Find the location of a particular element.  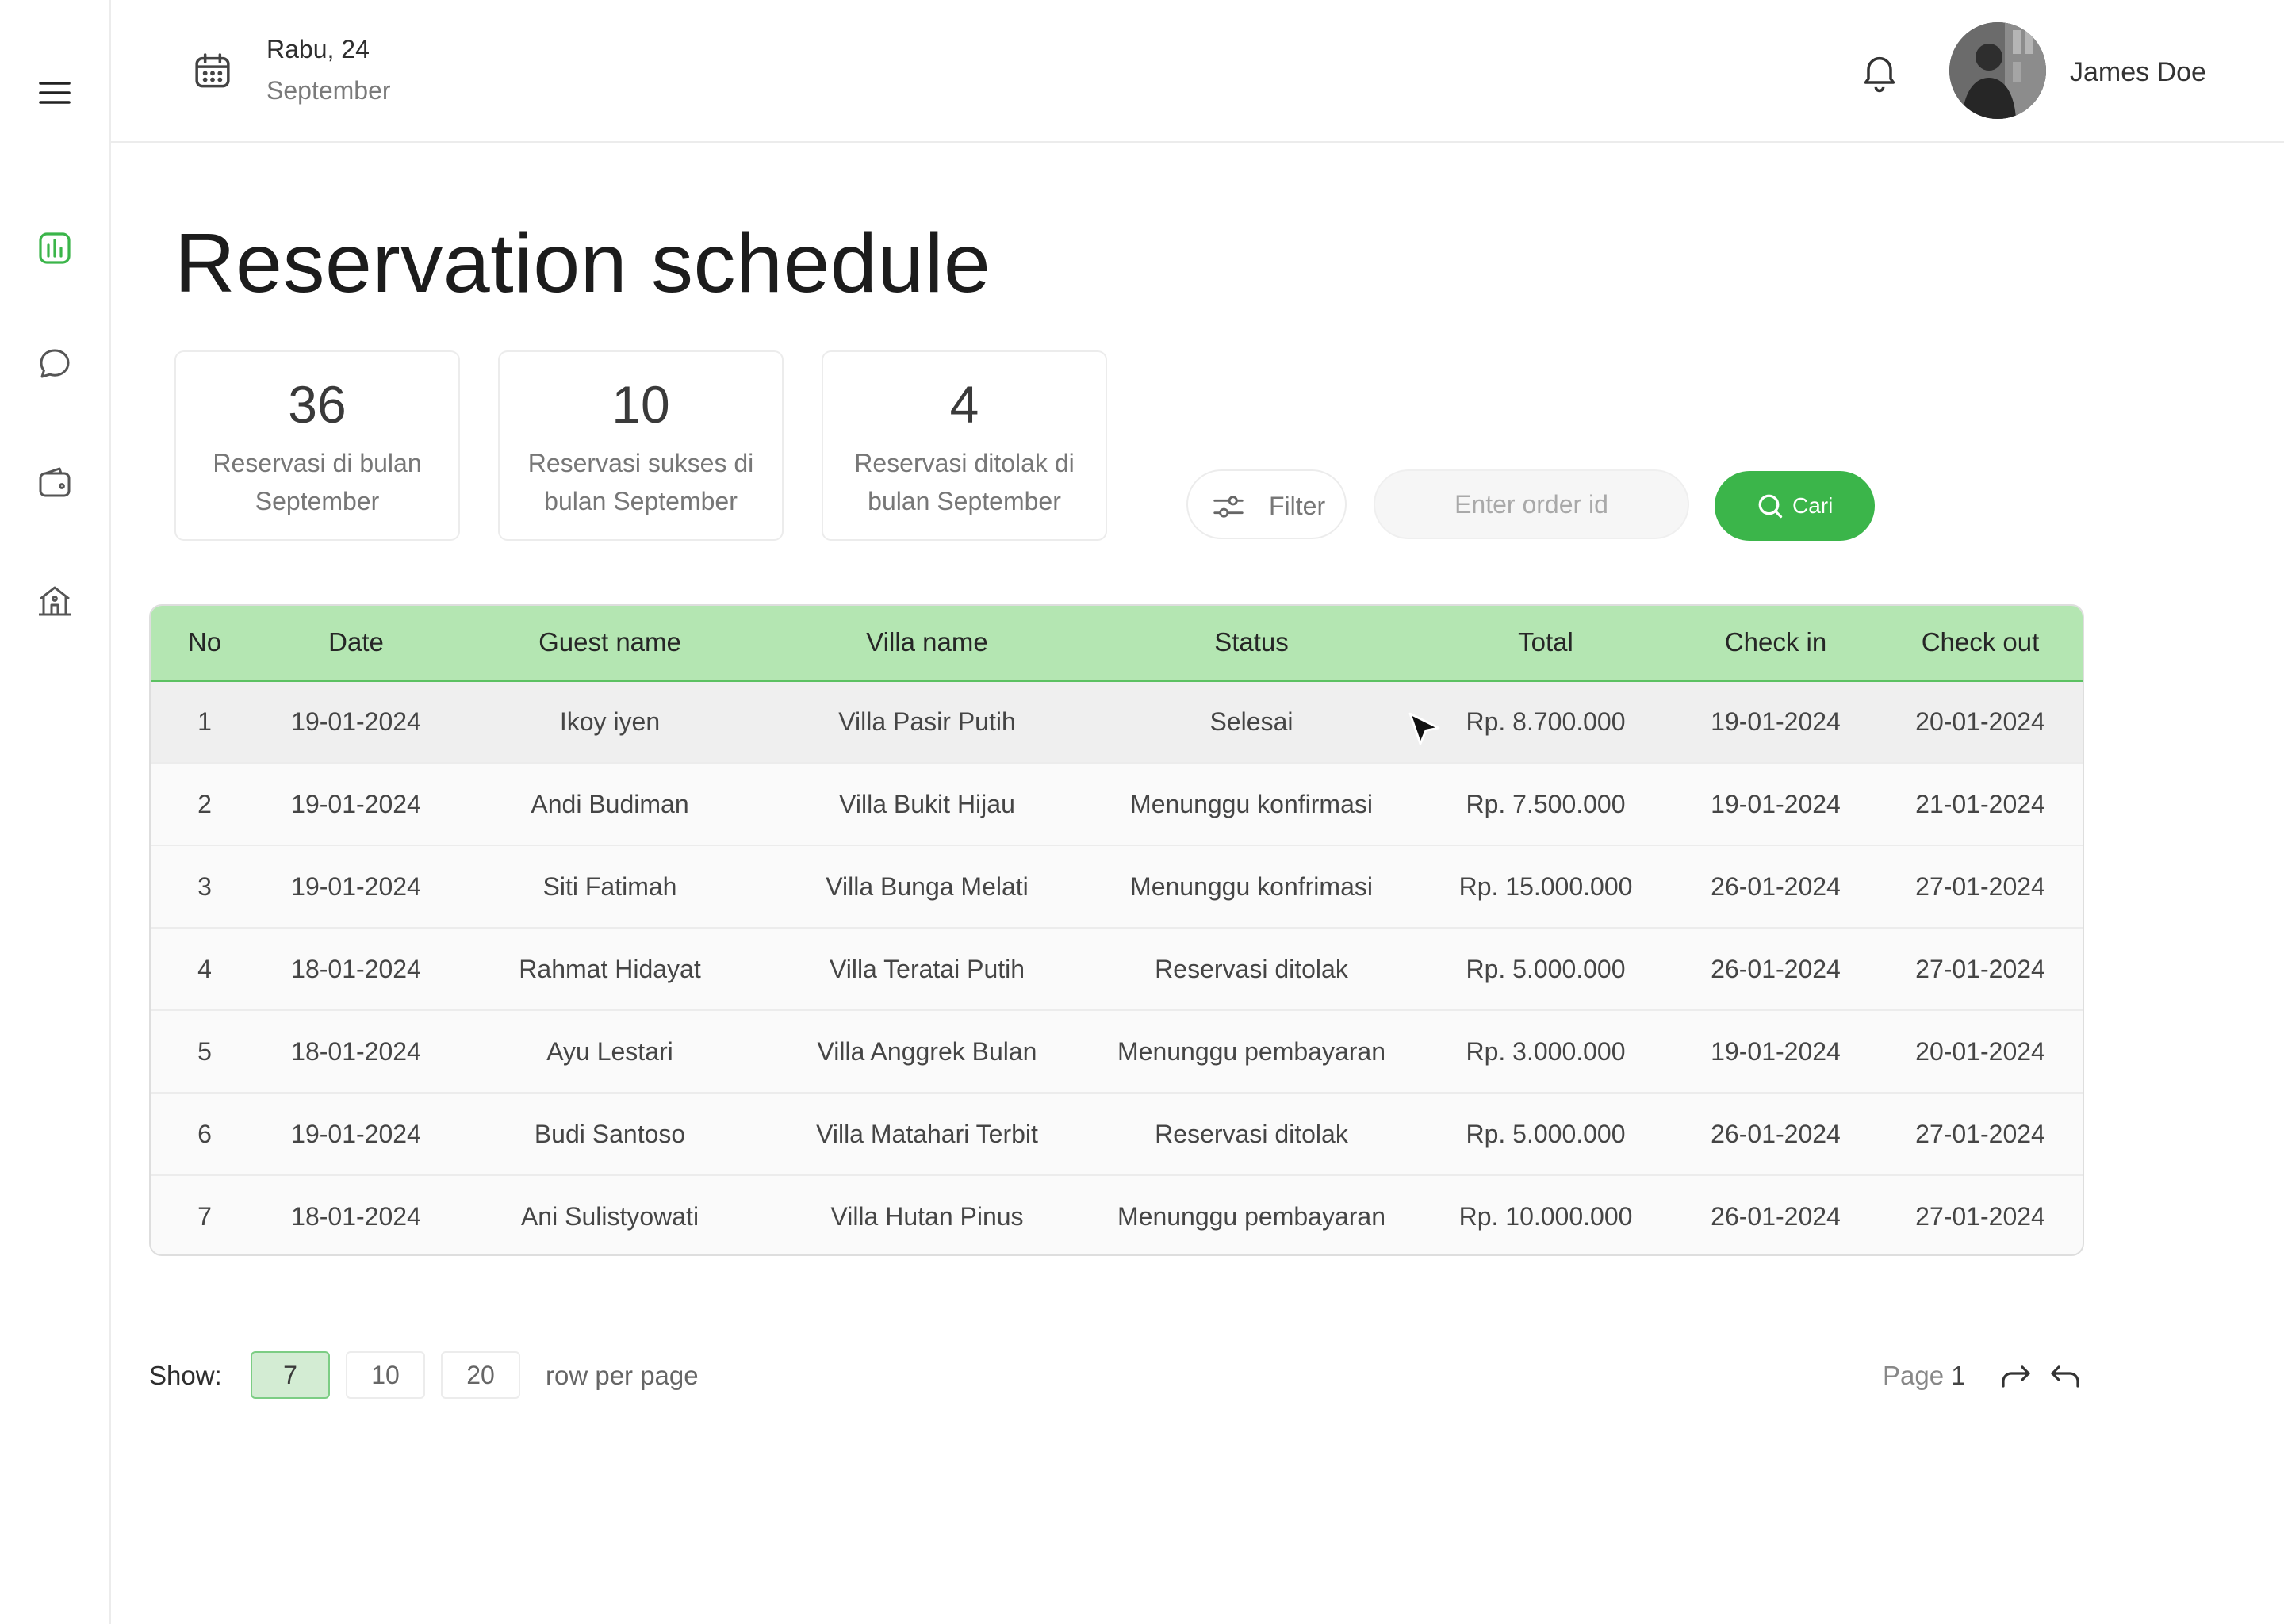

cell-villa-name: Villa Matahari Terbit is located at coordinates (927, 1133).